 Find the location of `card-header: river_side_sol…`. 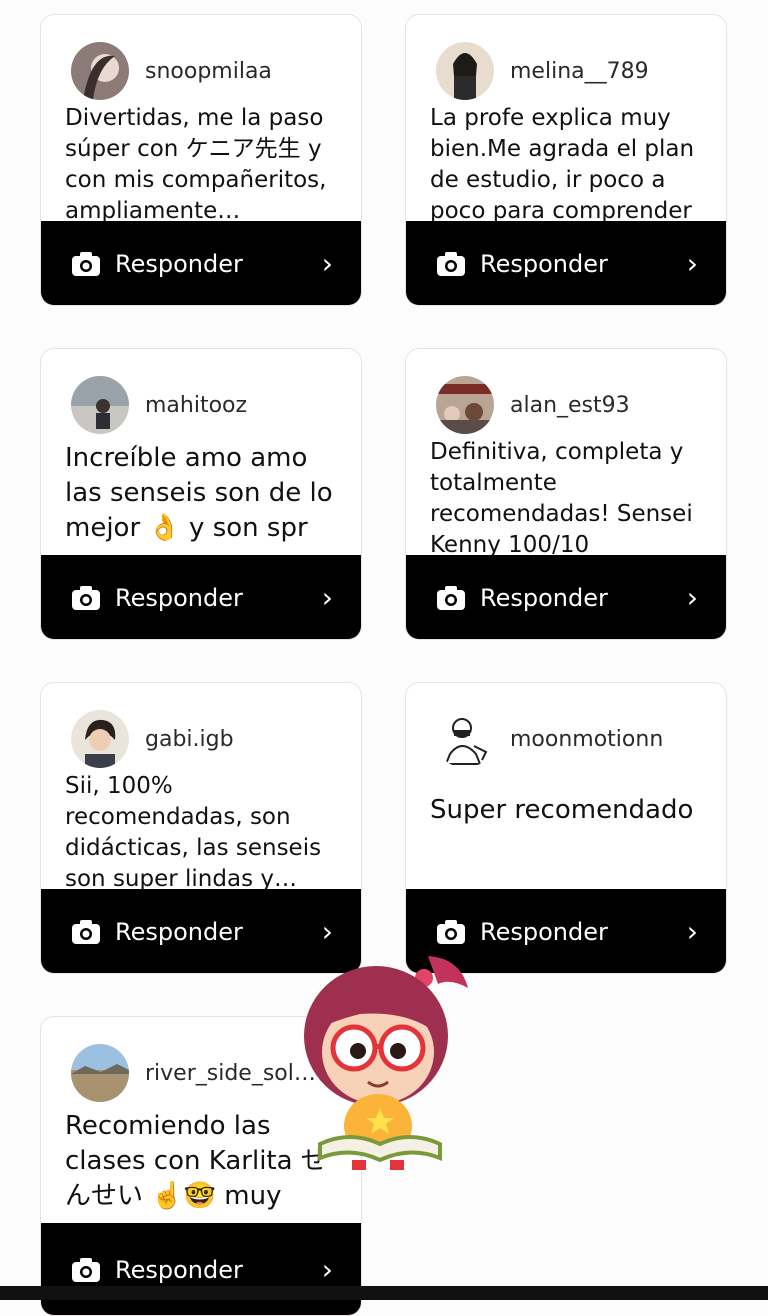

card-header: river_side_sol… is located at coordinates (193, 1073).